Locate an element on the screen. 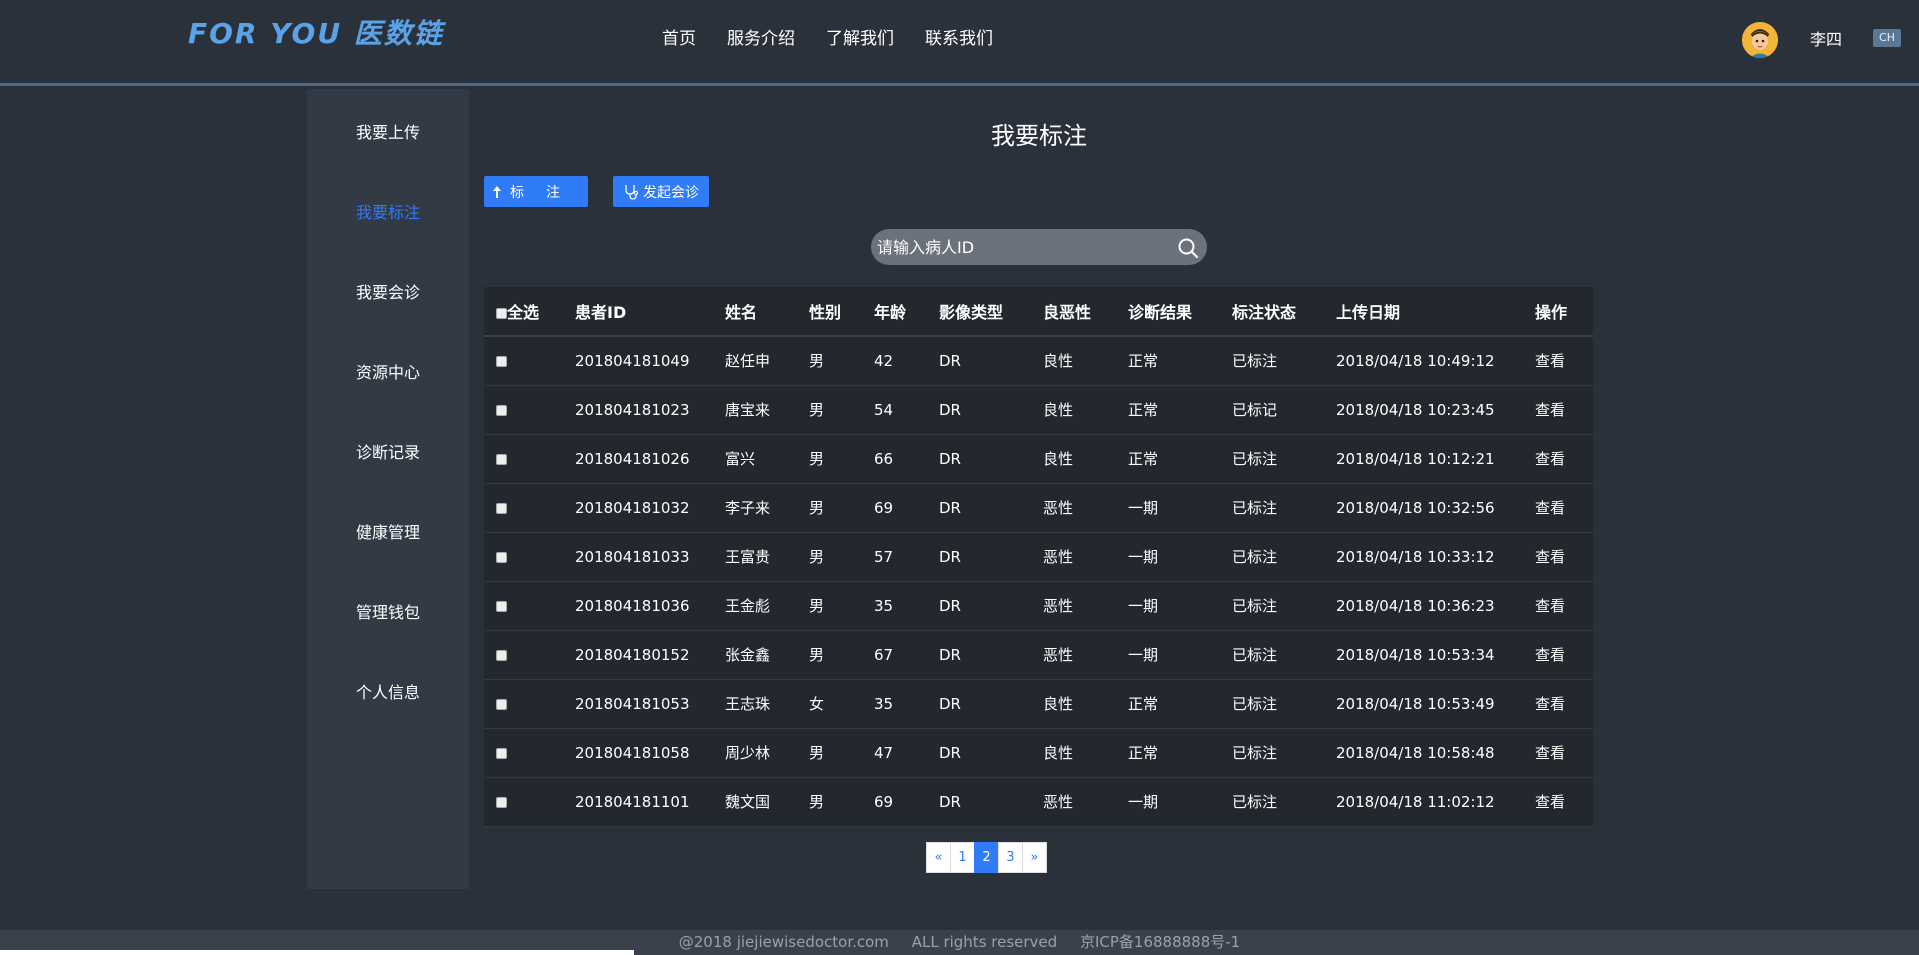 The image size is (1919, 955). page-title: 我要标注 is located at coordinates (1039, 136).